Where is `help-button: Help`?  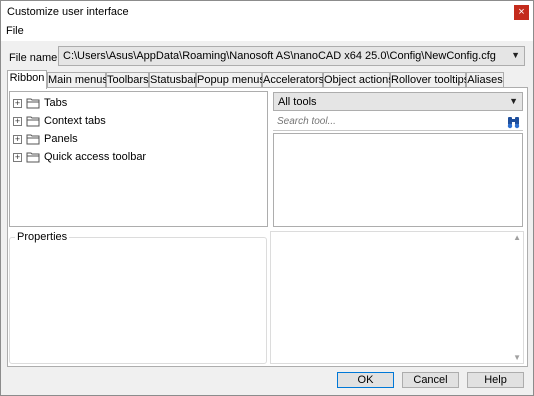 help-button: Help is located at coordinates (495, 380).